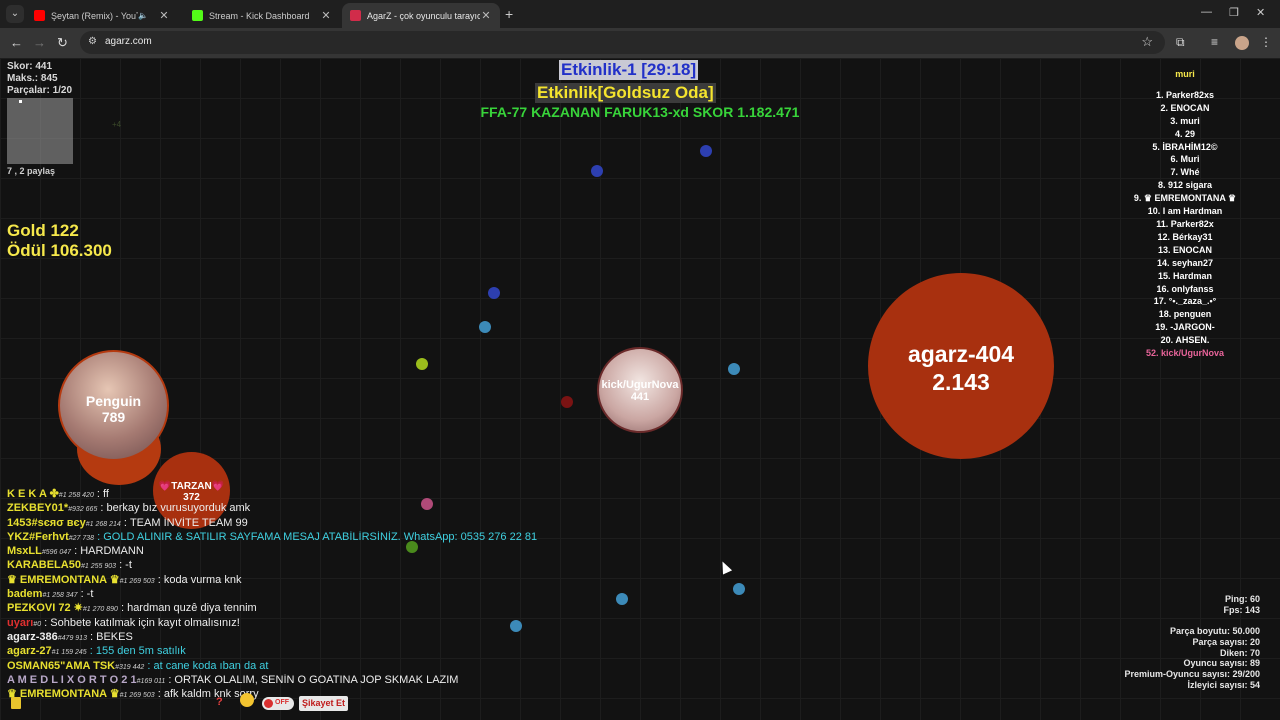  What do you see at coordinates (1185, 146) in the screenshot?
I see `leaderboard-entry: 5. İBRAHİM12©` at bounding box center [1185, 146].